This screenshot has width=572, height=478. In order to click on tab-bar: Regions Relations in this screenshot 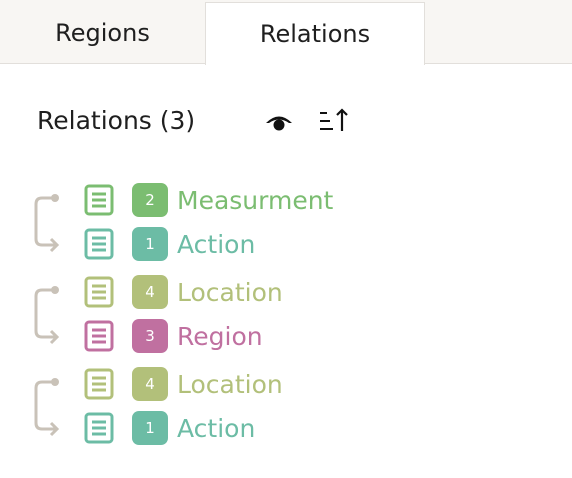, I will do `click(286, 32)`.